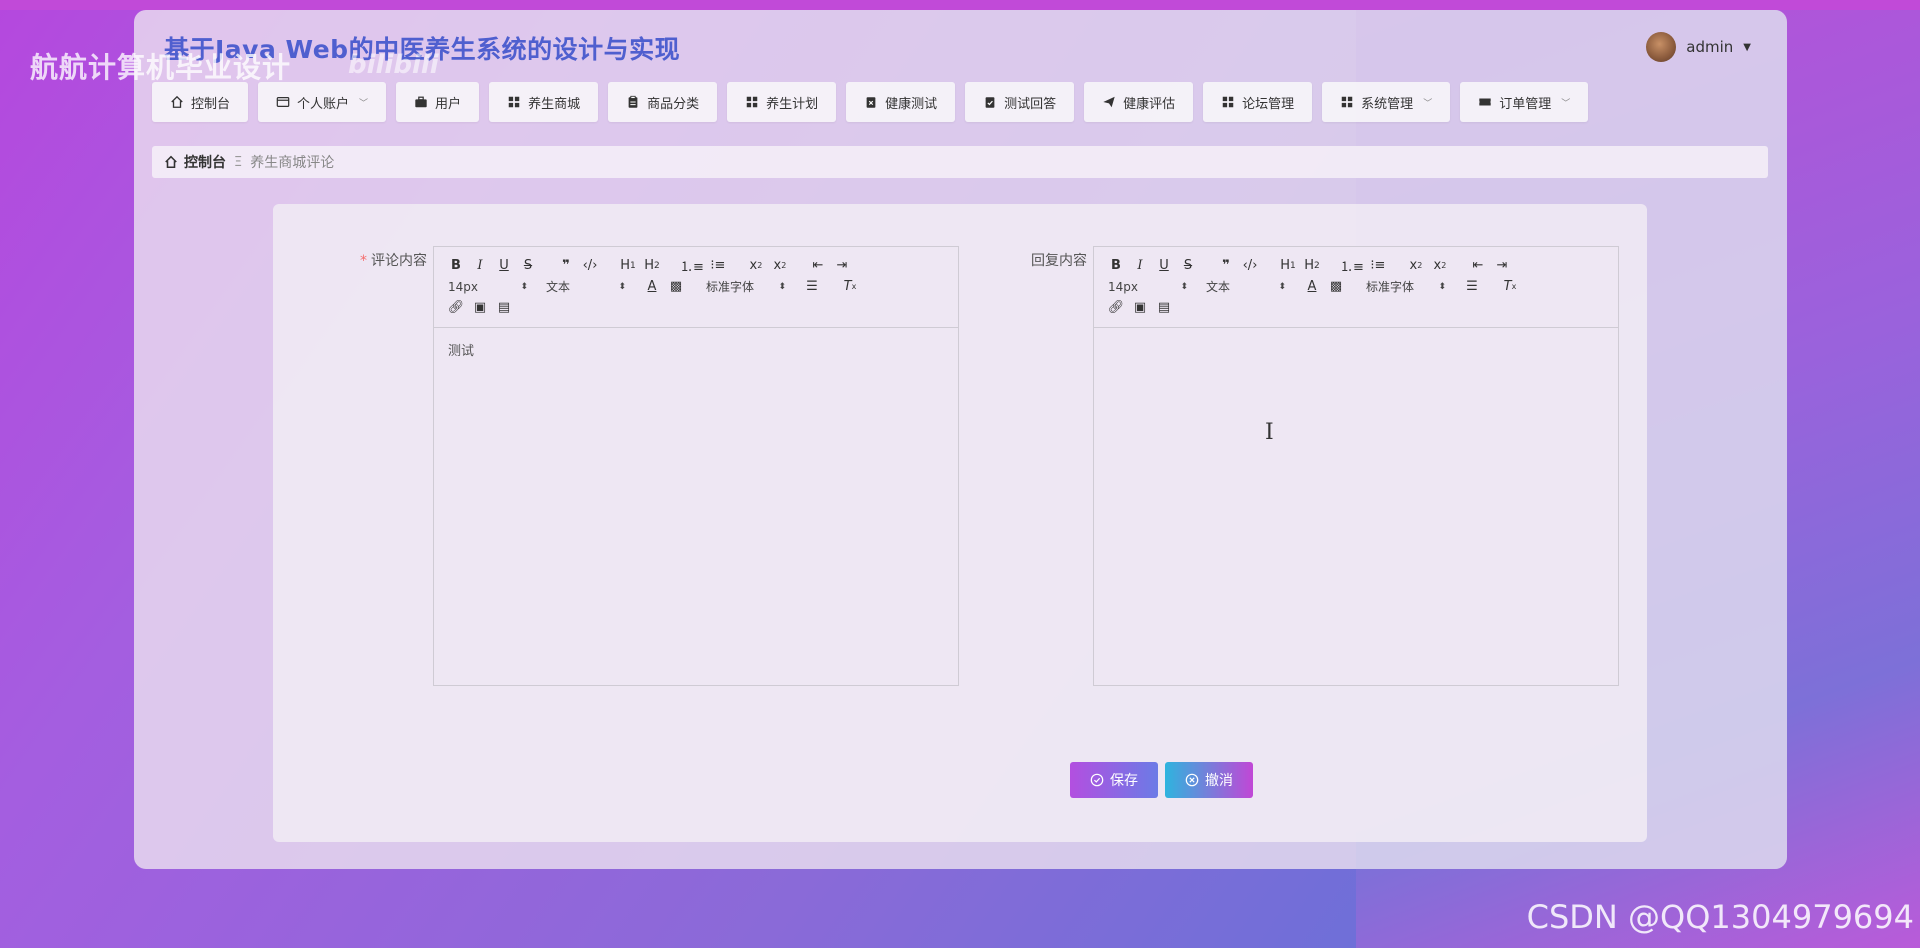 The width and height of the screenshot is (1920, 948). I want to click on nav-item-8: 健康评估, so click(1139, 102).